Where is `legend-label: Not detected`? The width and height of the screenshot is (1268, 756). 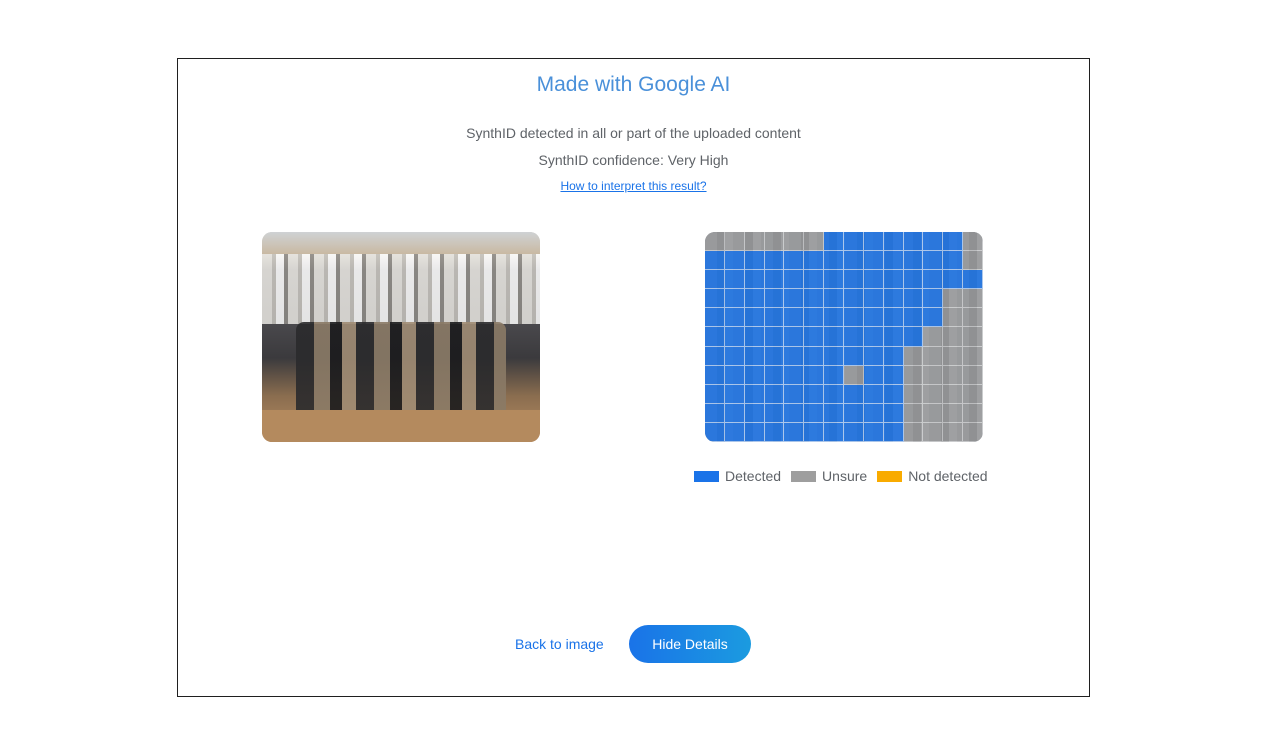 legend-label: Not detected is located at coordinates (948, 476).